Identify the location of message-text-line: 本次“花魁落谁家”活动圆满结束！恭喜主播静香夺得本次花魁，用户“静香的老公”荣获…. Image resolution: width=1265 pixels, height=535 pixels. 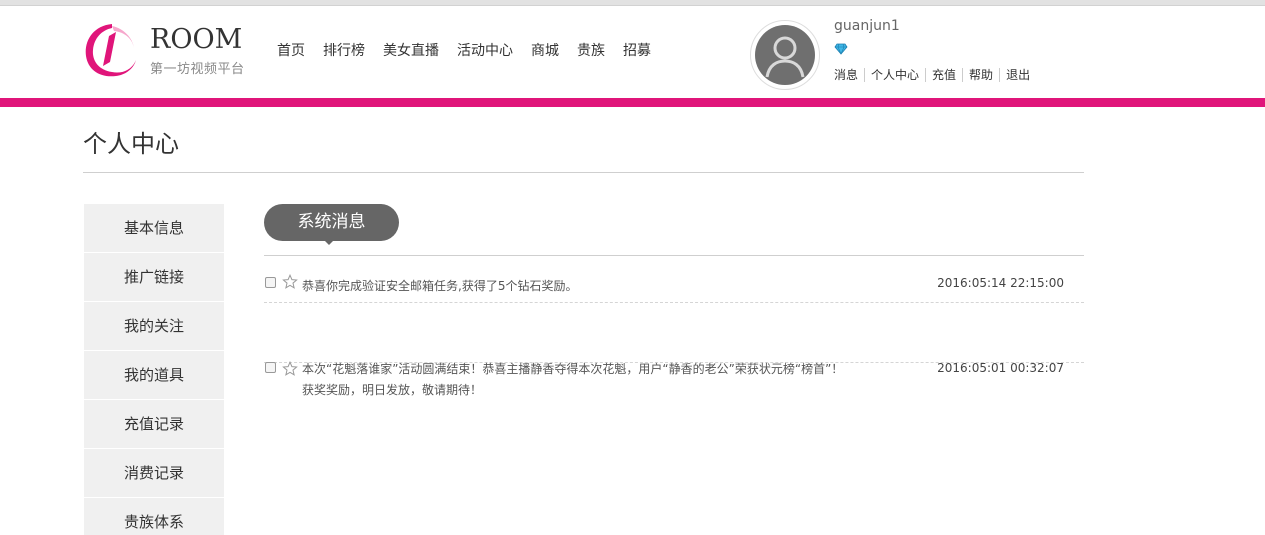
(573, 369).